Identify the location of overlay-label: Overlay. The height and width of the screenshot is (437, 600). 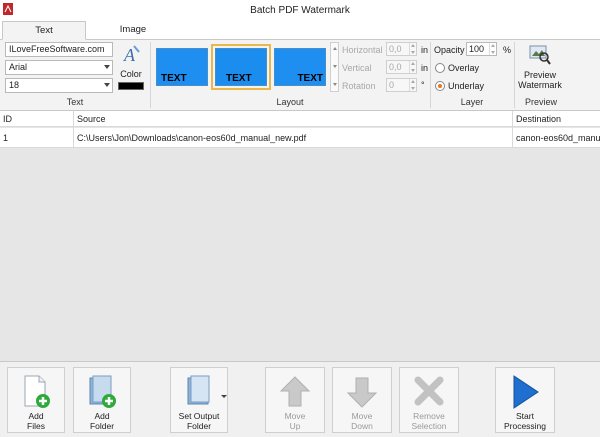
(464, 68).